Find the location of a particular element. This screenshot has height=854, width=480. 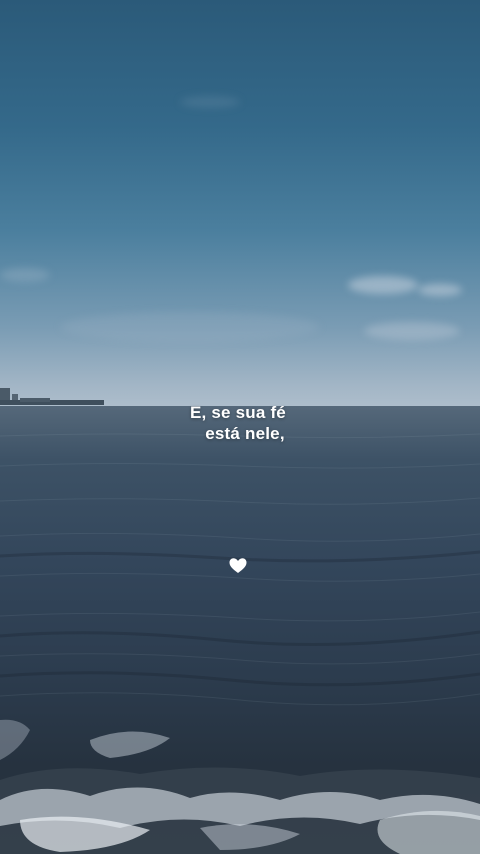

caption-line-2: está nele, is located at coordinates (245, 433).